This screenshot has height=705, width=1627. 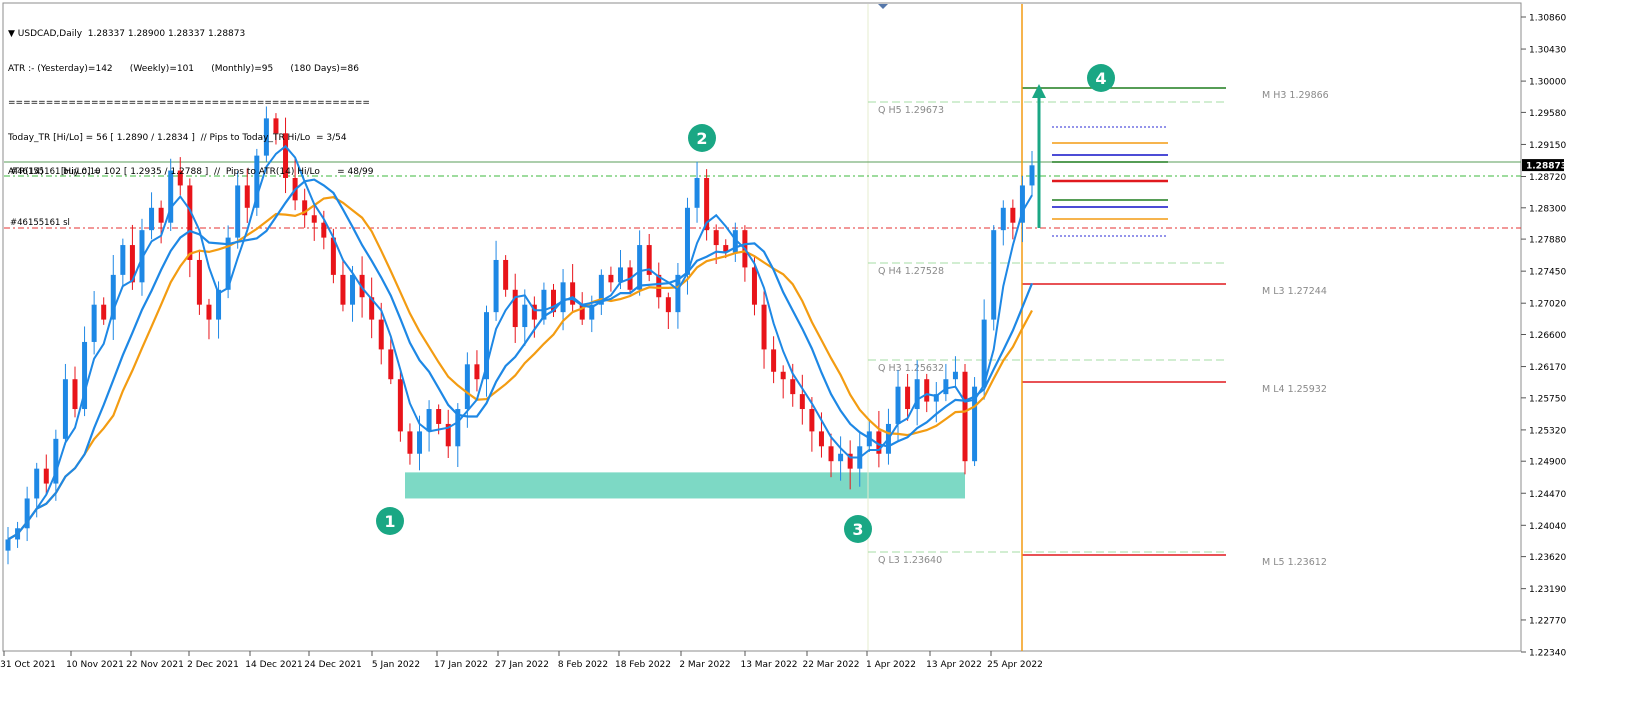 What do you see at coordinates (1547, 654) in the screenshot?
I see `y-tick-label: 1.22340` at bounding box center [1547, 654].